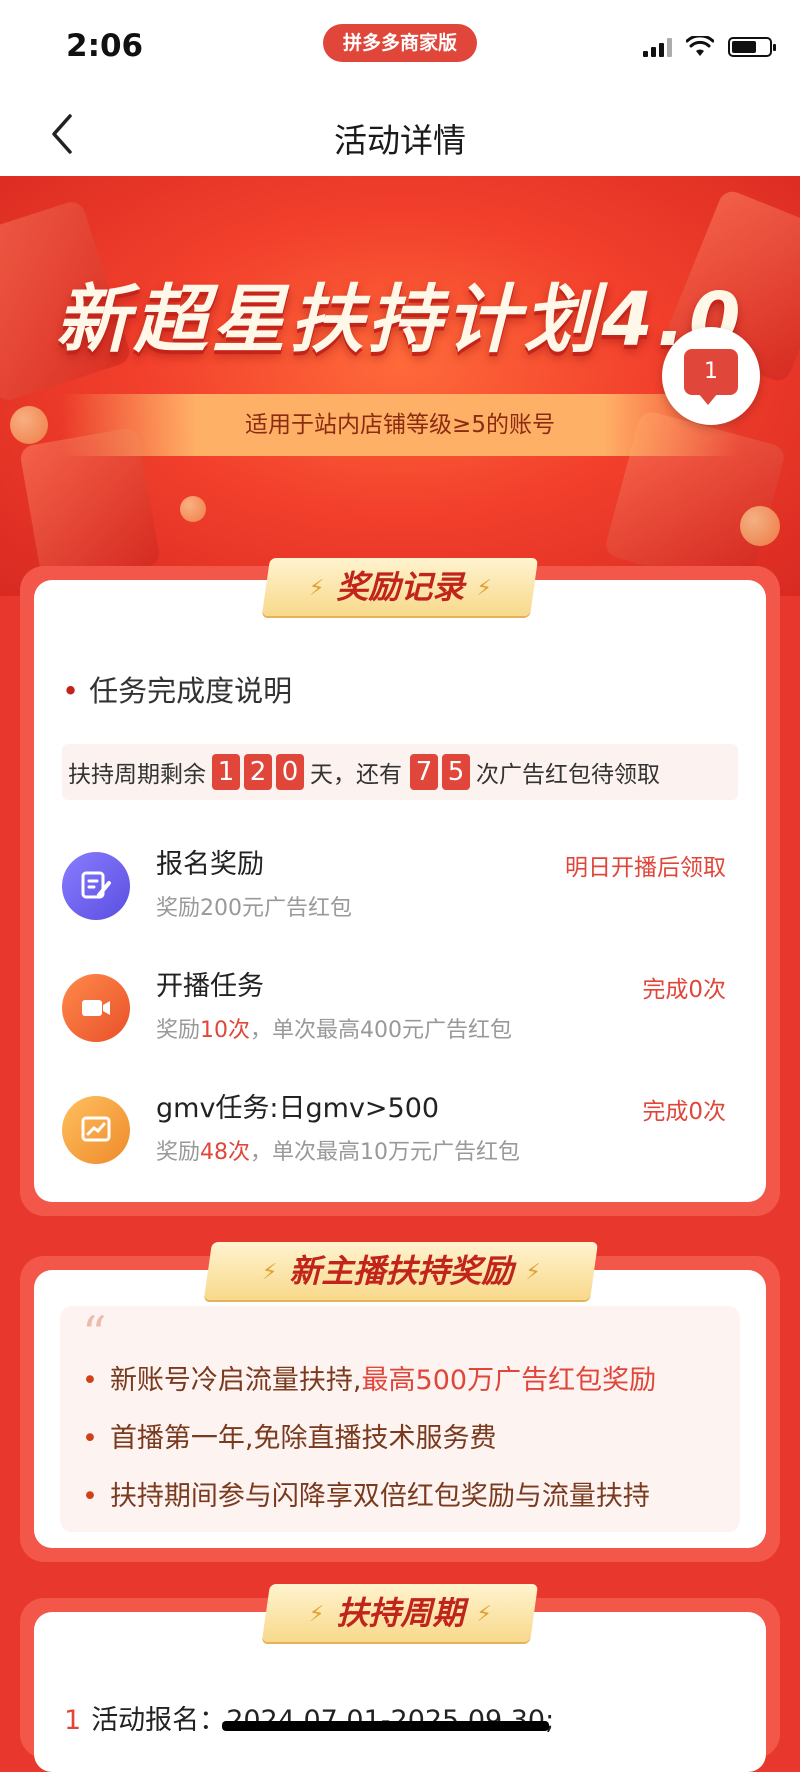 This screenshot has width=800, height=1772. I want to click on message-float-button: 1, so click(711, 376).